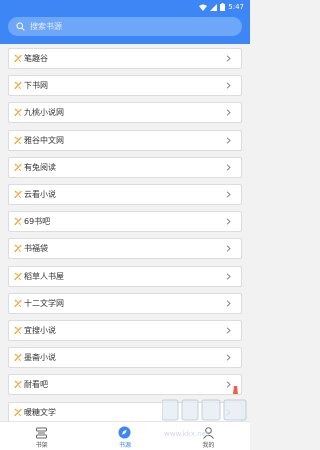  I want to click on source-label: 墨斋小说, so click(40, 358).